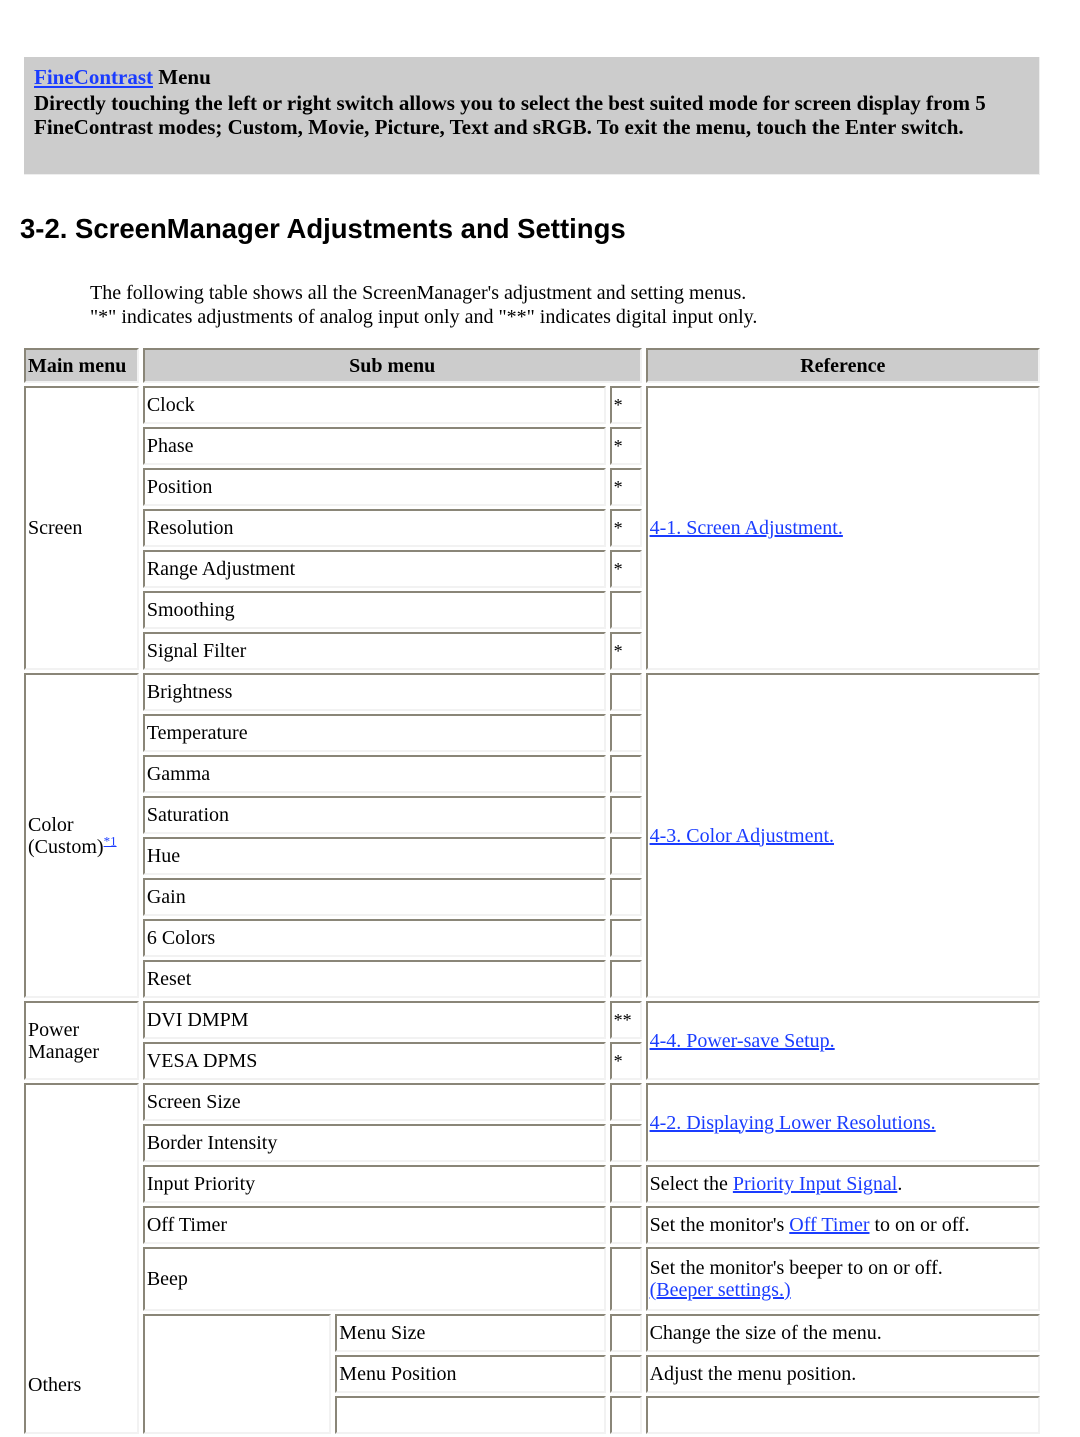 The width and height of the screenshot is (1080, 1437). Describe the element at coordinates (842, 365) in the screenshot. I see `header-reference: Reference` at that location.